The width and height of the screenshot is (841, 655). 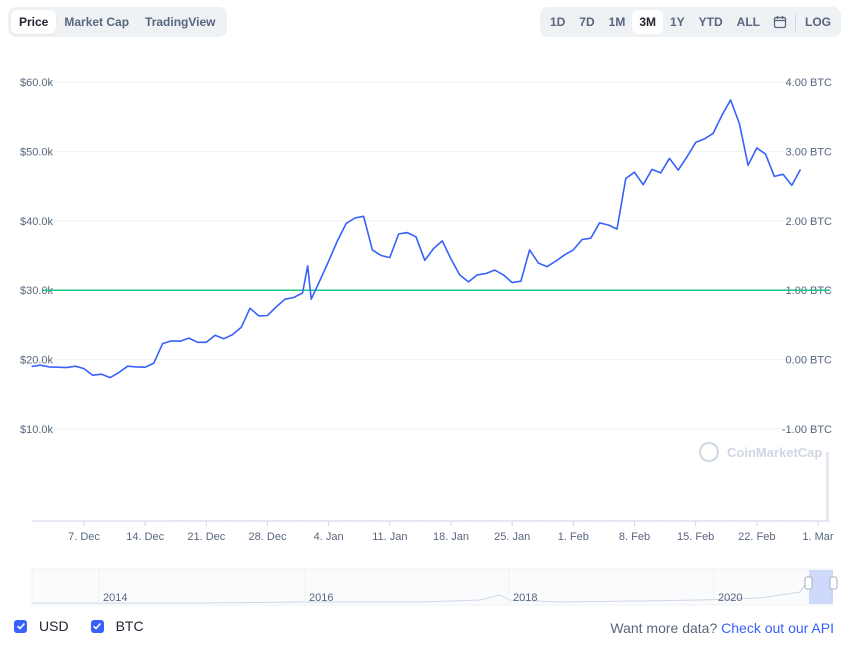 What do you see at coordinates (774, 452) in the screenshot?
I see `watermark-text: CoinMarketCap` at bounding box center [774, 452].